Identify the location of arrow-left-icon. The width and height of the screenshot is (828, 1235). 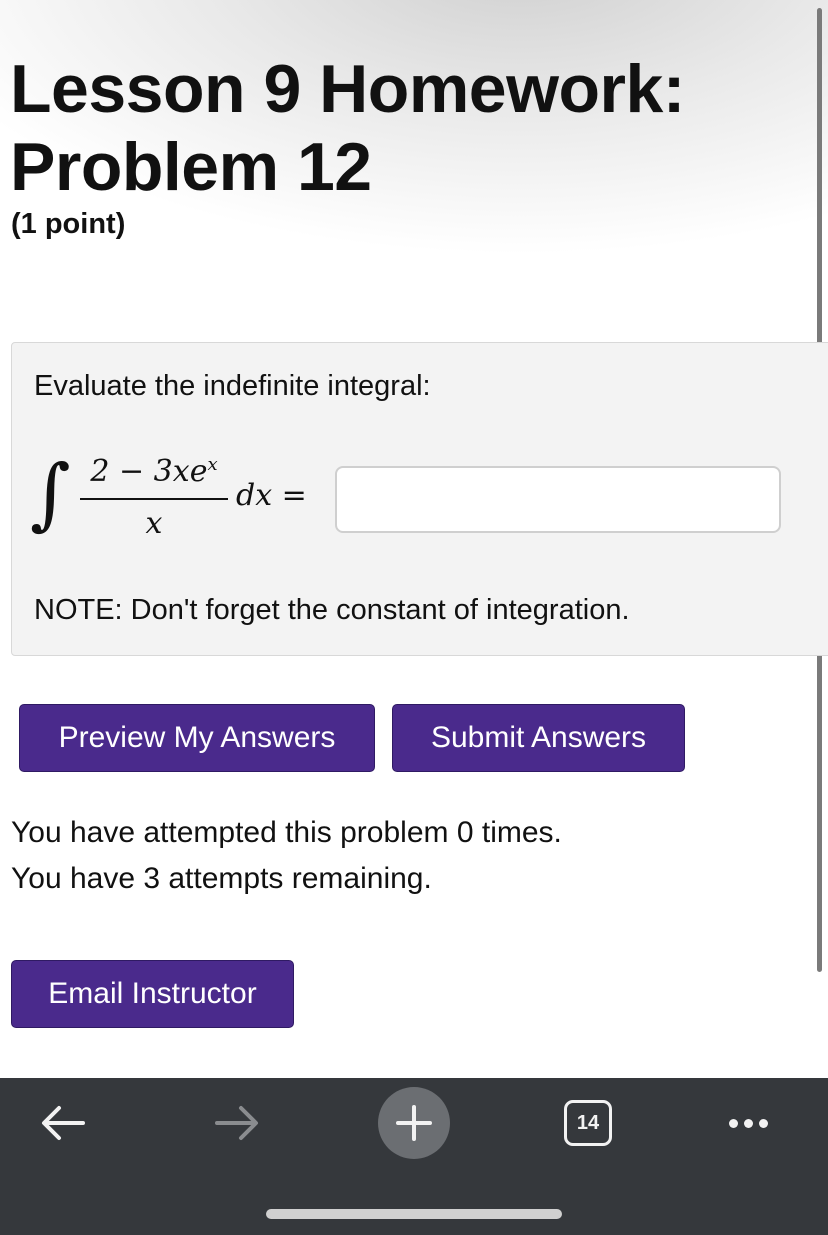
(63, 1123).